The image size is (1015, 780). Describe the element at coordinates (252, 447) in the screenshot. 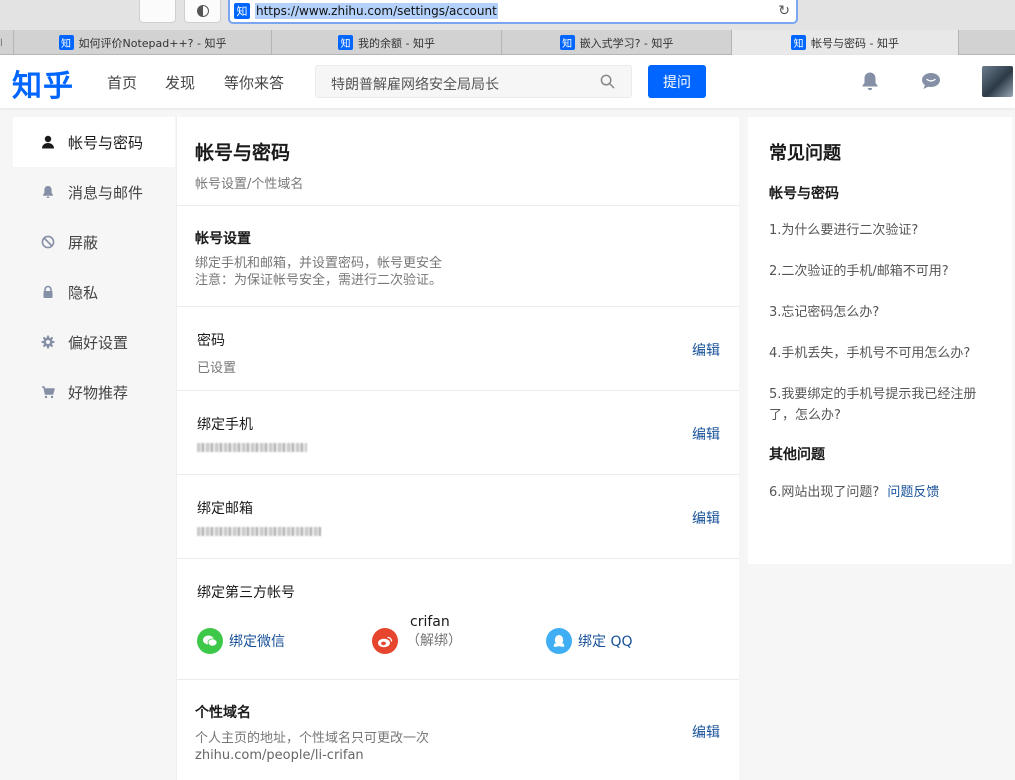

I see `phone-value-redacted` at that location.